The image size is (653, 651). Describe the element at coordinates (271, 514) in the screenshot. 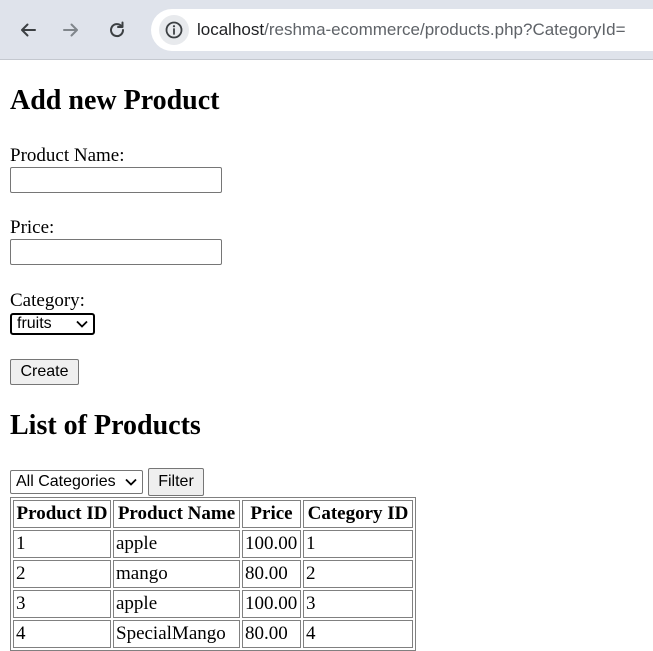

I see `column-header: Price` at that location.